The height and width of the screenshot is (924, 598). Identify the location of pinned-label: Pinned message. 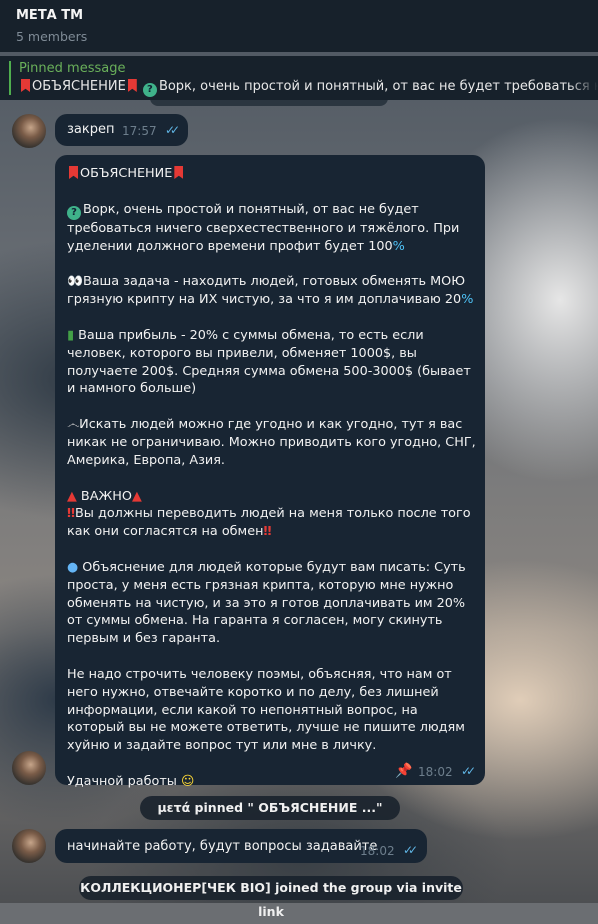
(72, 68).